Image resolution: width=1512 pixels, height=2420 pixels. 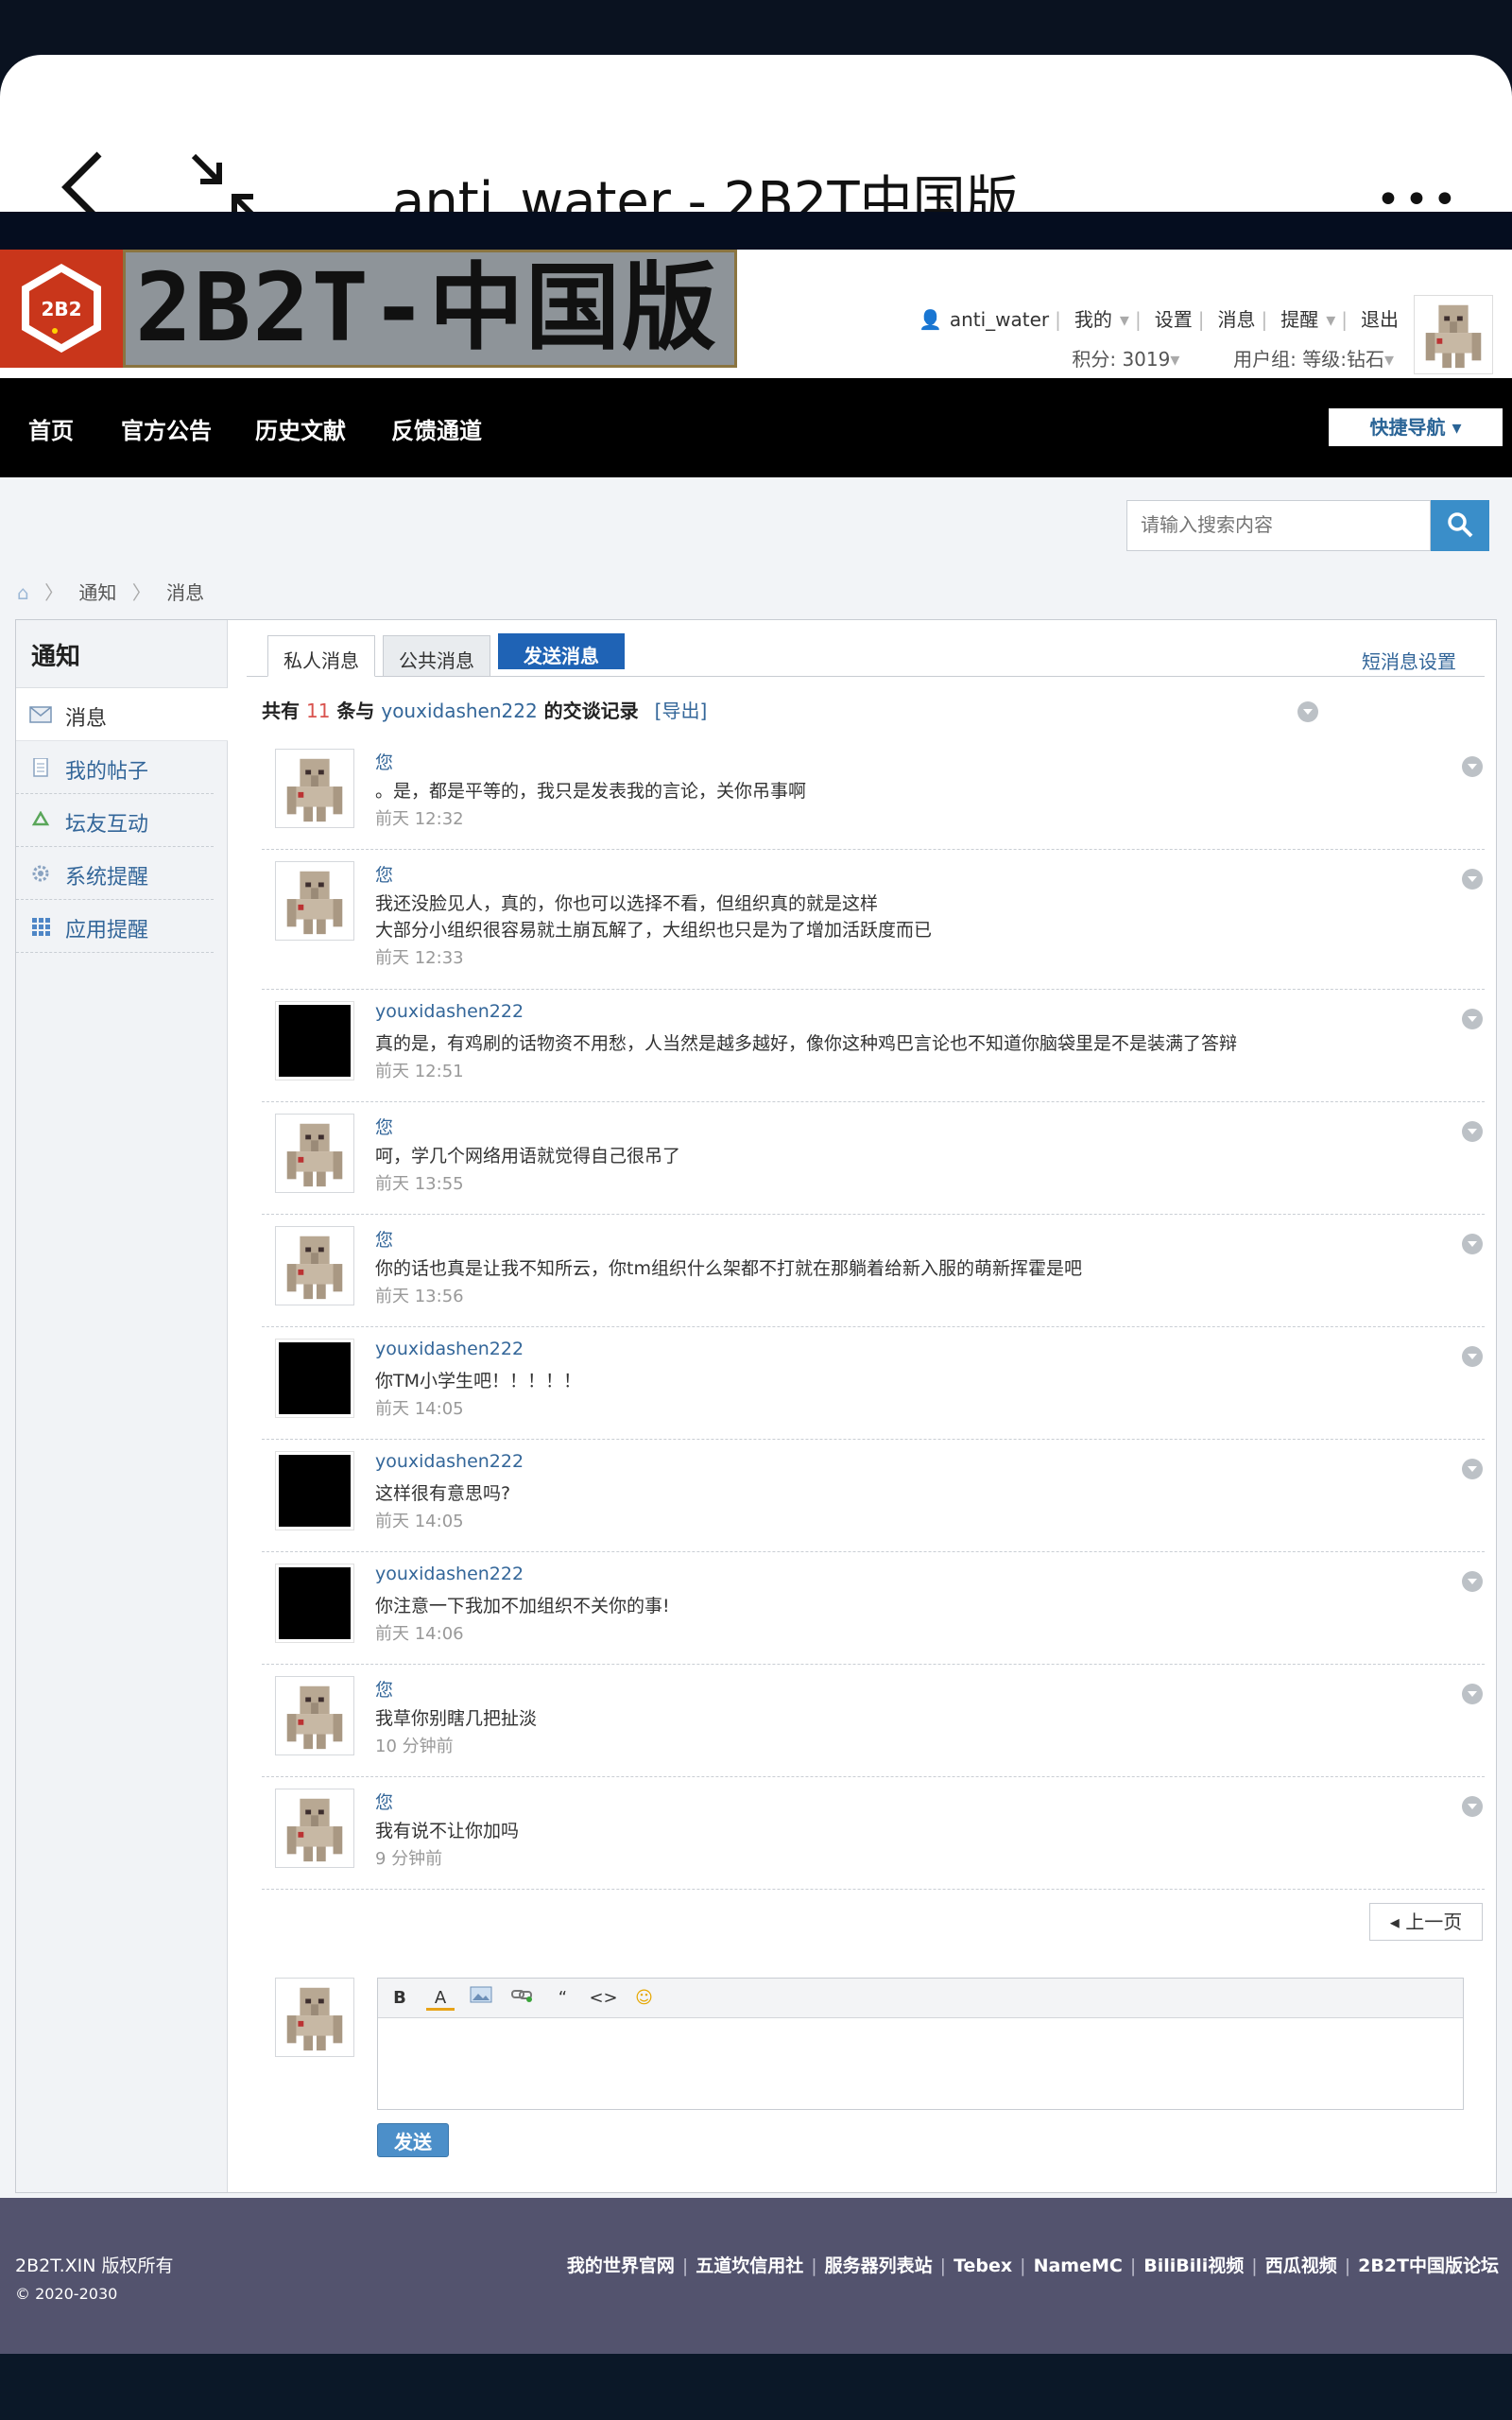 What do you see at coordinates (115, 927) in the screenshot?
I see `sidebar-item-apps: 应用提醒` at bounding box center [115, 927].